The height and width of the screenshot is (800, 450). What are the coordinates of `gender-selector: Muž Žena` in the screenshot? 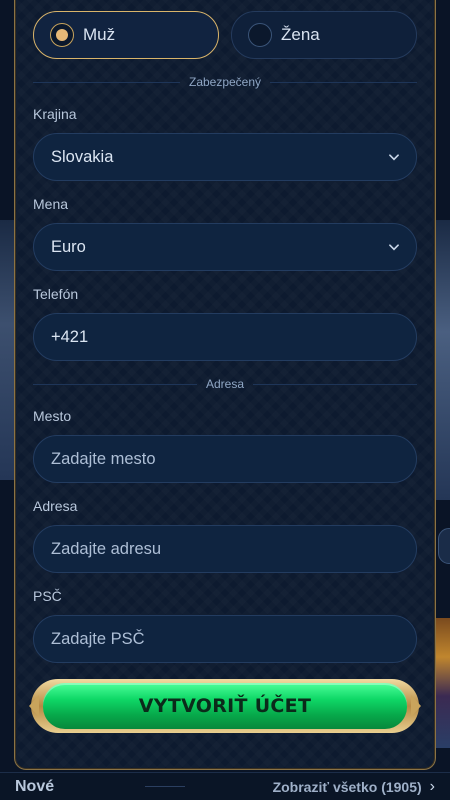 It's located at (225, 35).